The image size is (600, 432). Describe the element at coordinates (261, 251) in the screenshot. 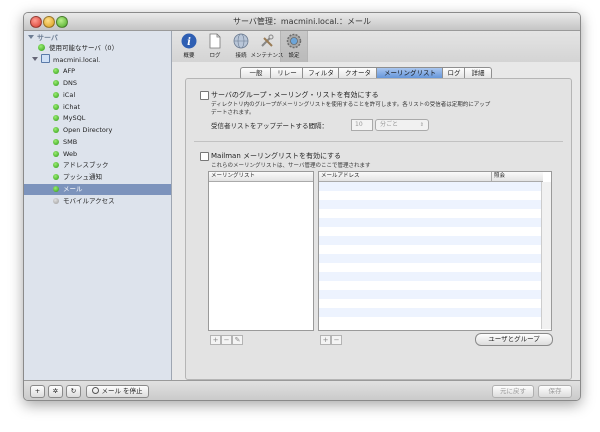

I see `mailing-list-table: メーリングリスト` at that location.